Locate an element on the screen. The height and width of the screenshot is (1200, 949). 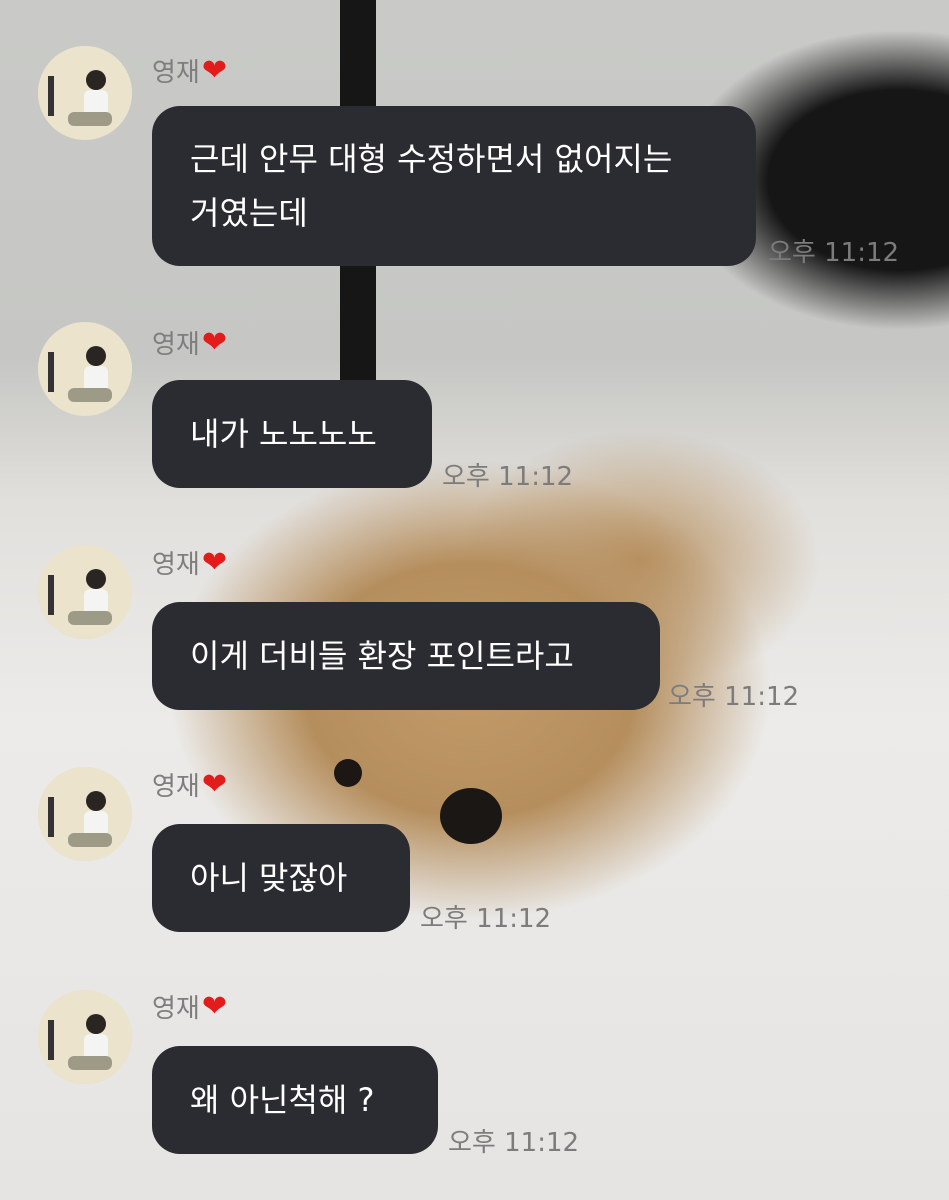
message-bubble: 내가 노노노노 is located at coordinates (292, 434).